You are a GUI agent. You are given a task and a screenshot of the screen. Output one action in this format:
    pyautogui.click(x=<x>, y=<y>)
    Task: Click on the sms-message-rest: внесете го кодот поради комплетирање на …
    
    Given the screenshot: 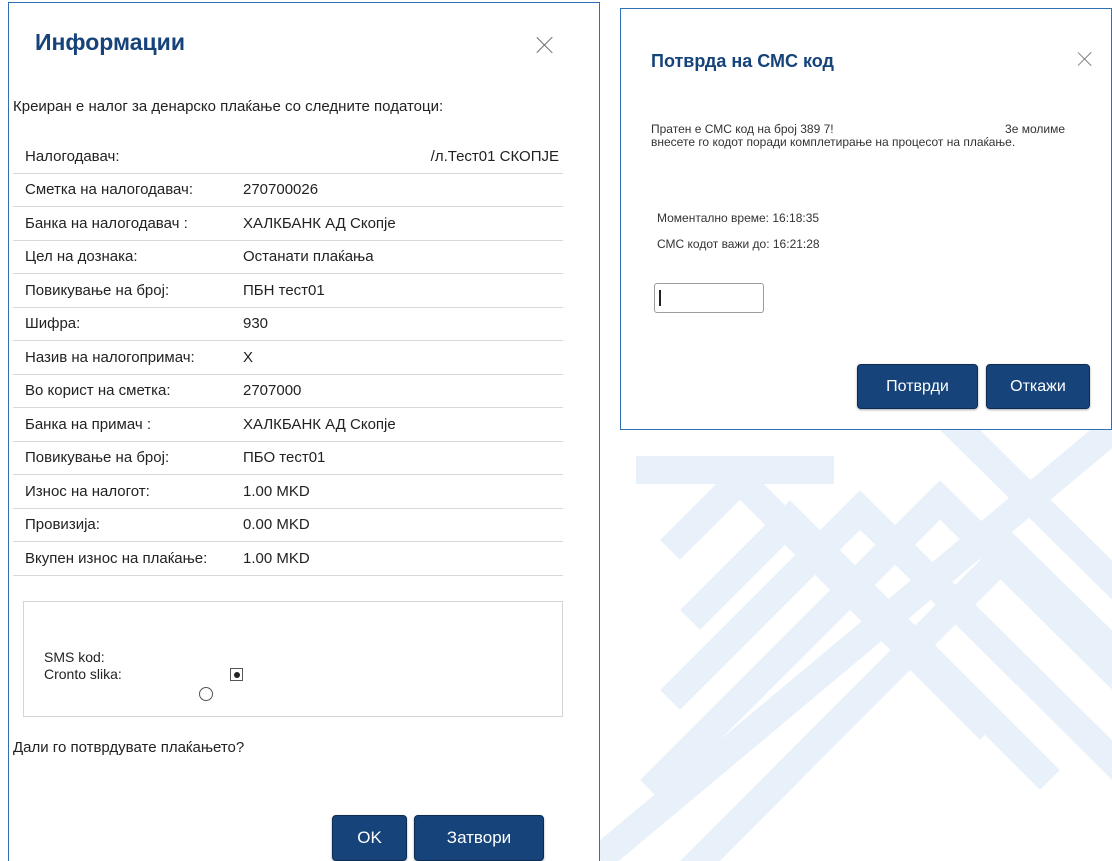 What is the action you would take?
    pyautogui.click(x=833, y=142)
    